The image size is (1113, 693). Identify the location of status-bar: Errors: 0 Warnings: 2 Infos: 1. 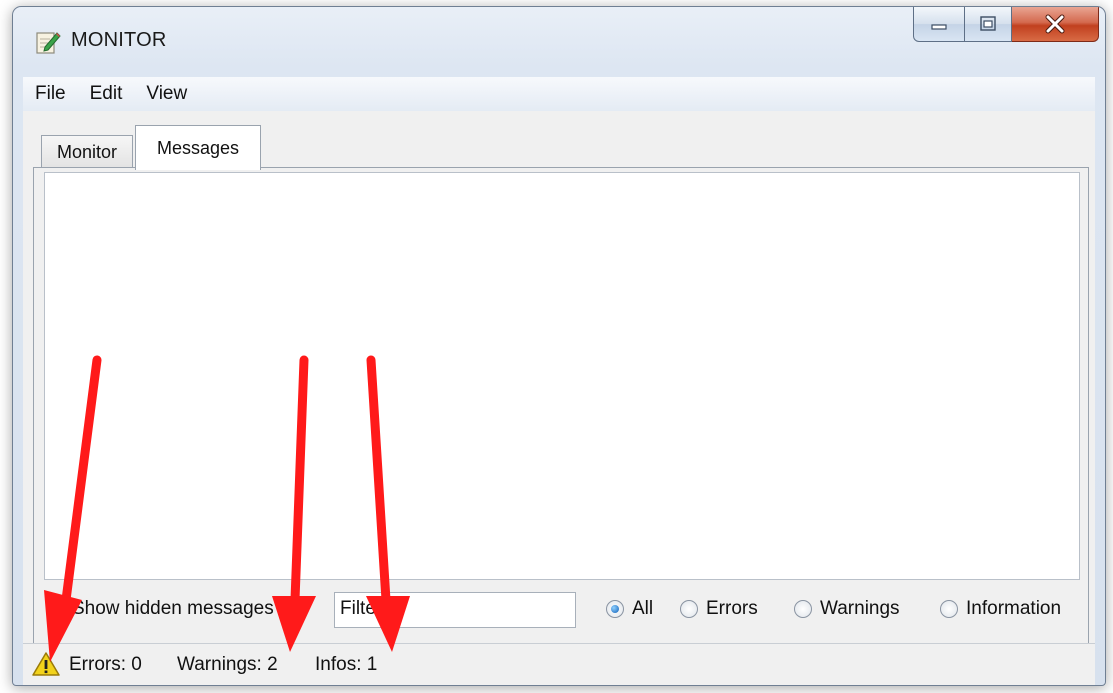
(559, 664).